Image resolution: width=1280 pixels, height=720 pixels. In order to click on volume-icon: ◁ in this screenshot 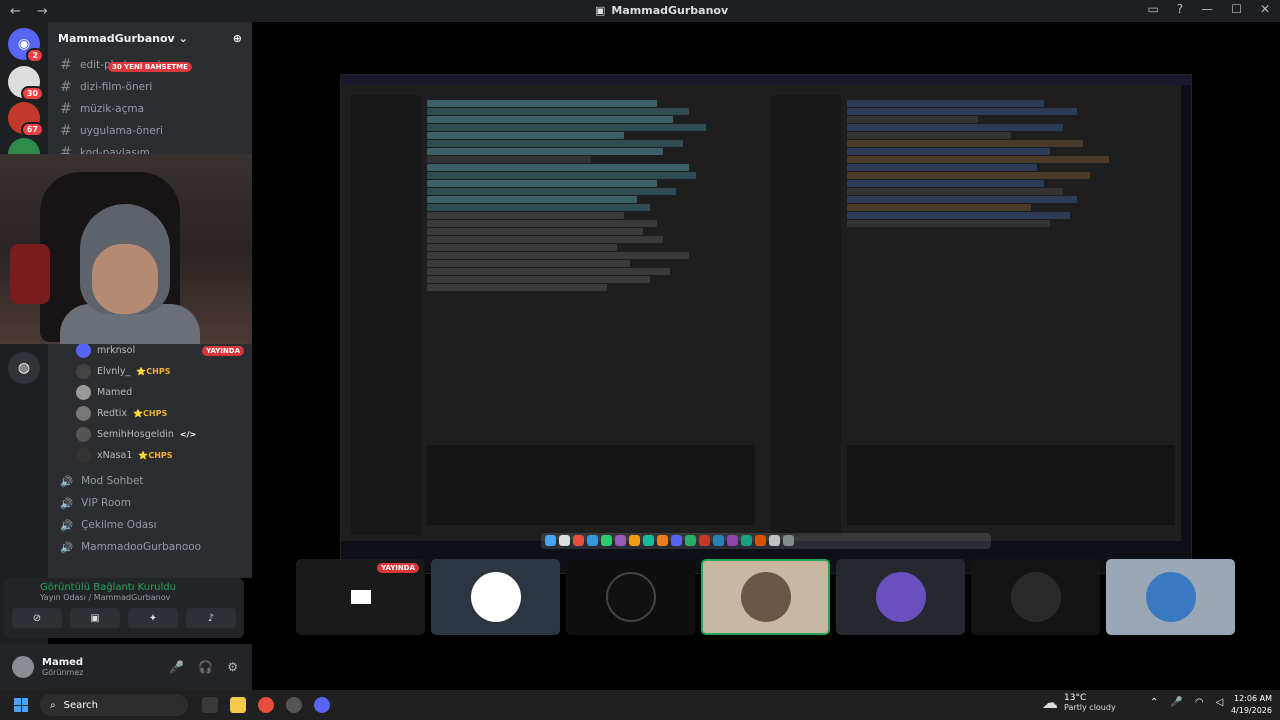, I will do `click(1220, 702)`.